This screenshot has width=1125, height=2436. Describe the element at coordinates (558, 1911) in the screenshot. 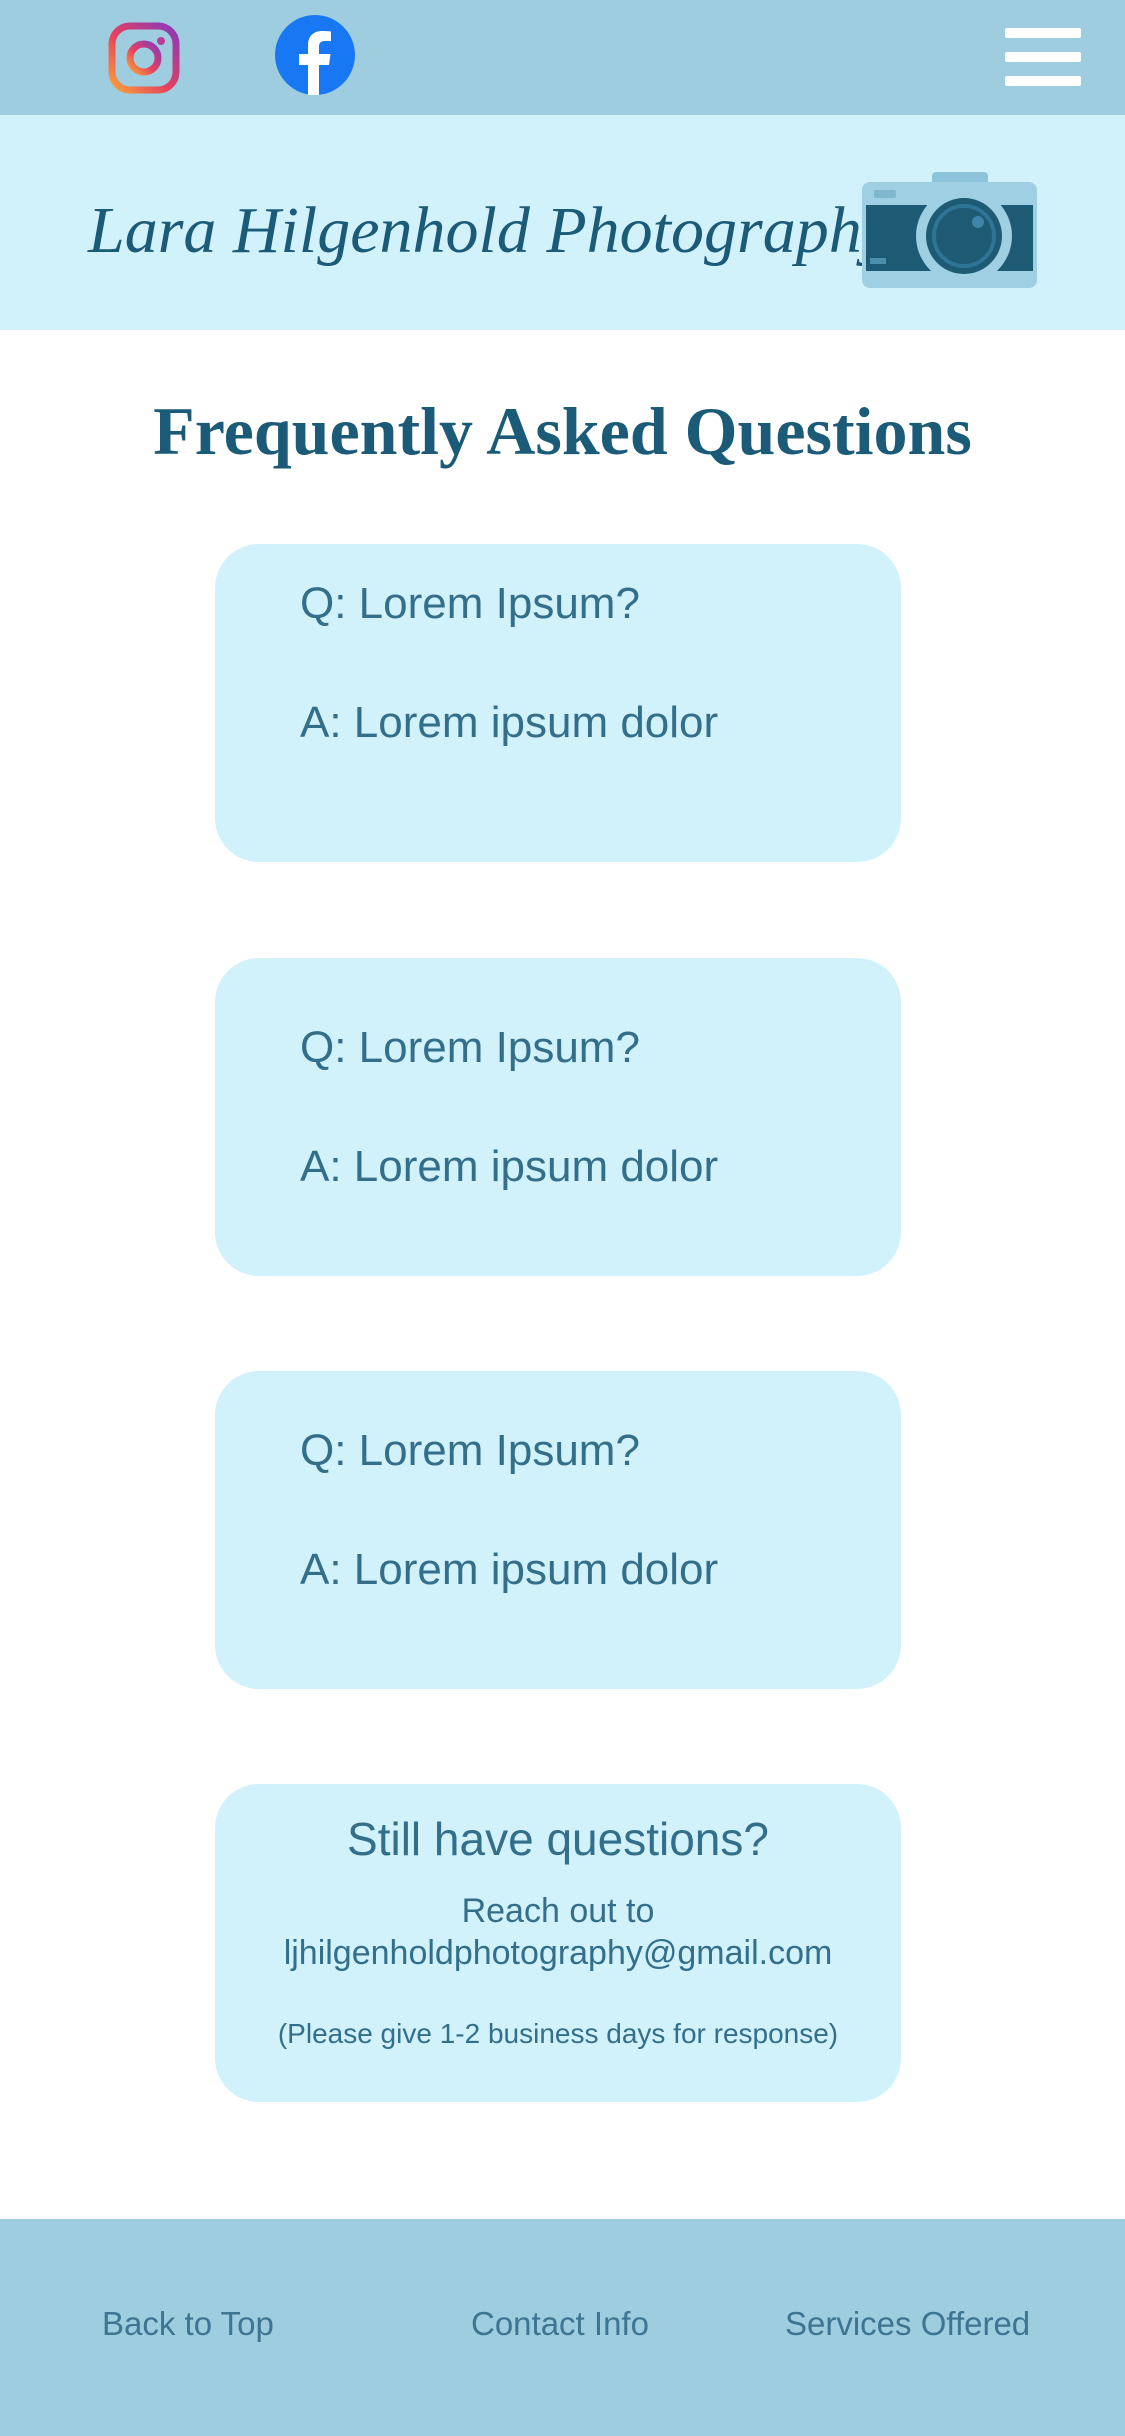

I see `contact-intro: Reach out to` at that location.